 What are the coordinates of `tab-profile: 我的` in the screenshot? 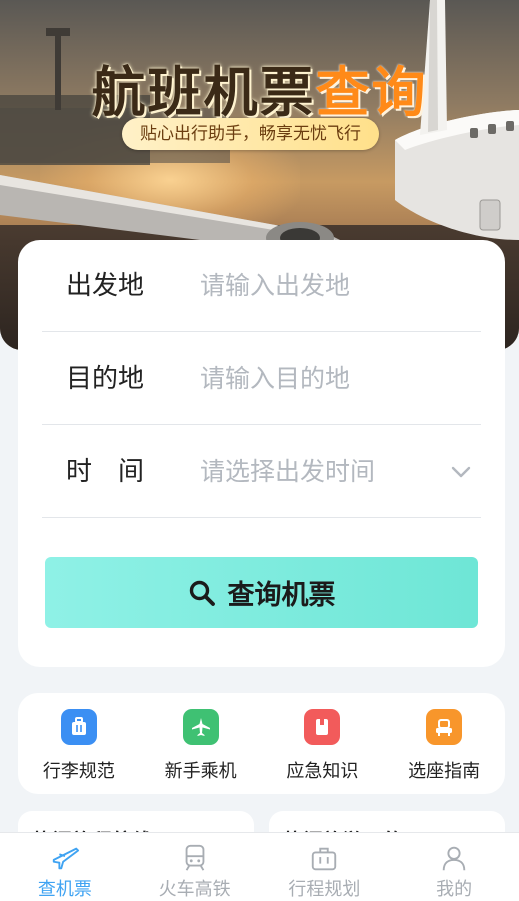 It's located at (454, 867).